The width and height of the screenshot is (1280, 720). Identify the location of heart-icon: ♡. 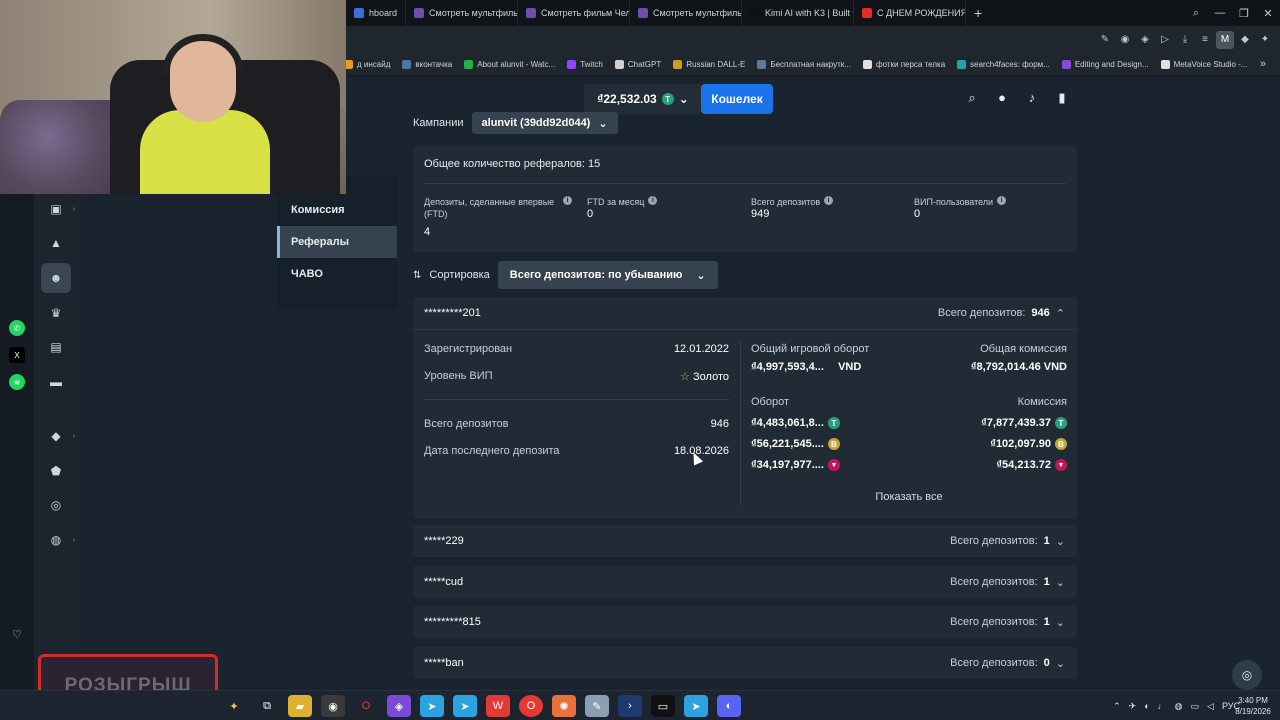
(17, 634).